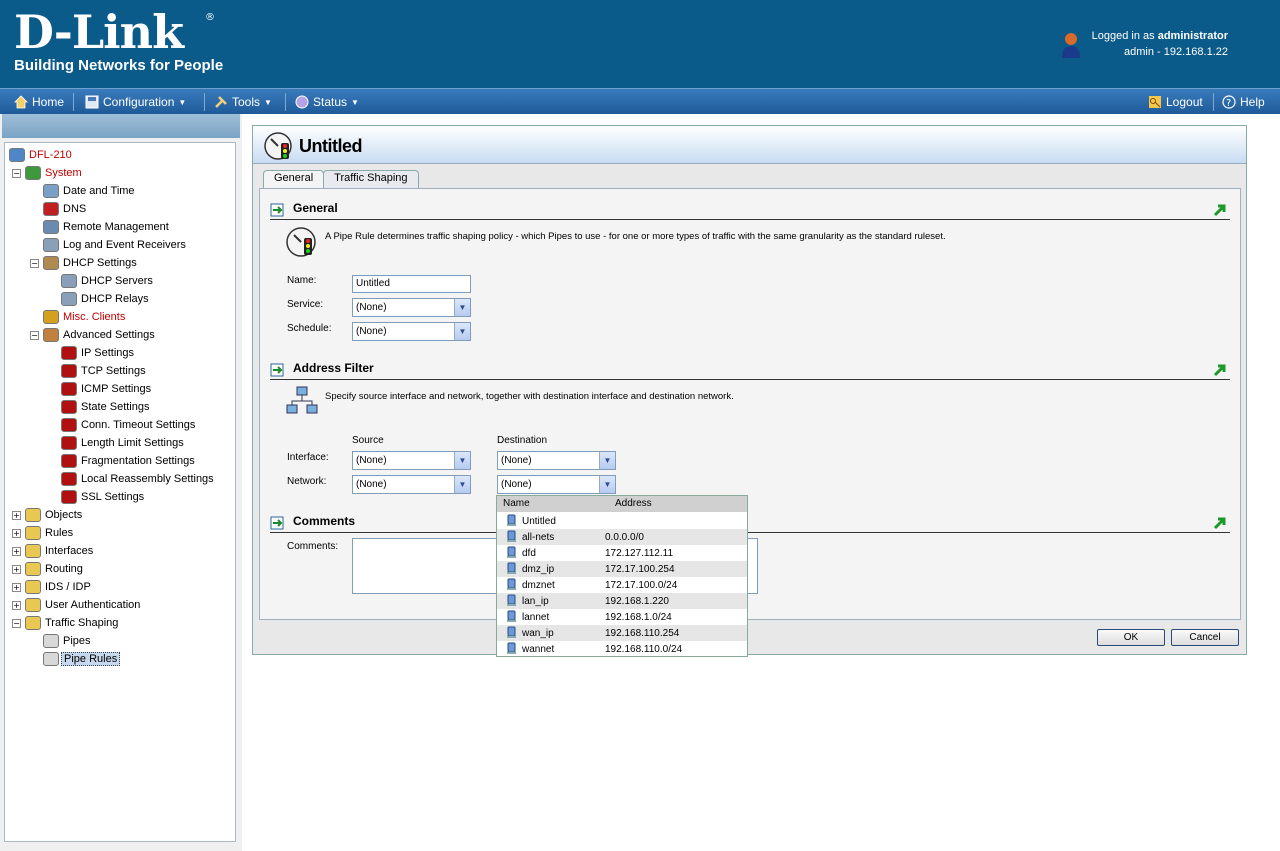  I want to click on tree-item-state-settings: State Settings, so click(106, 407).